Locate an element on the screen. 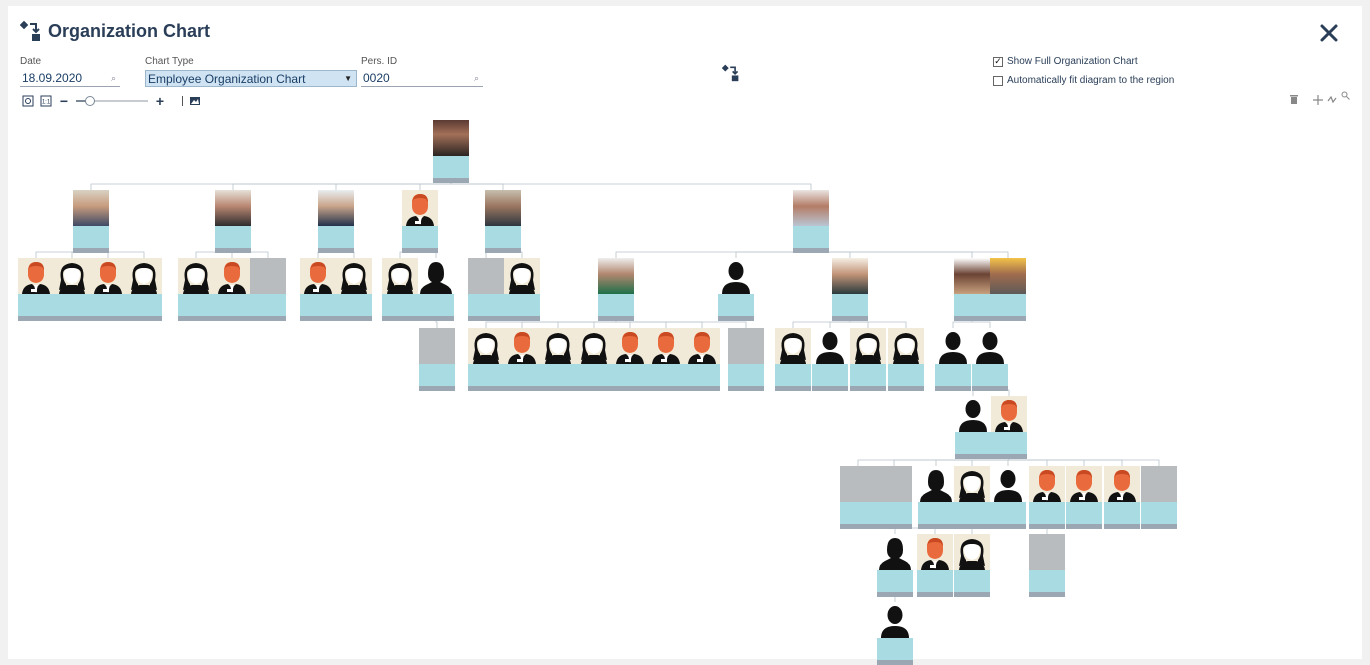 Image resolution: width=1370 pixels, height=665 pixels. show-full-checkbox: ✓ is located at coordinates (998, 61).